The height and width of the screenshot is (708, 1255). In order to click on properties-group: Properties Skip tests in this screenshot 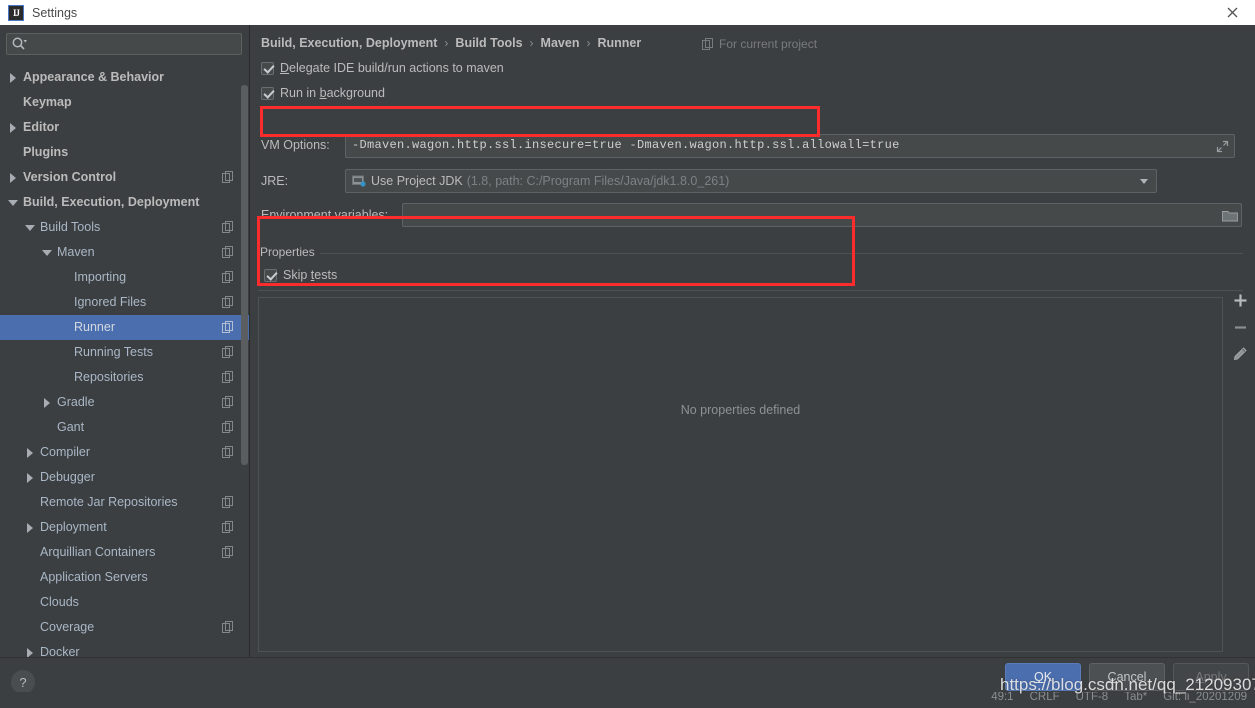, I will do `click(750, 270)`.